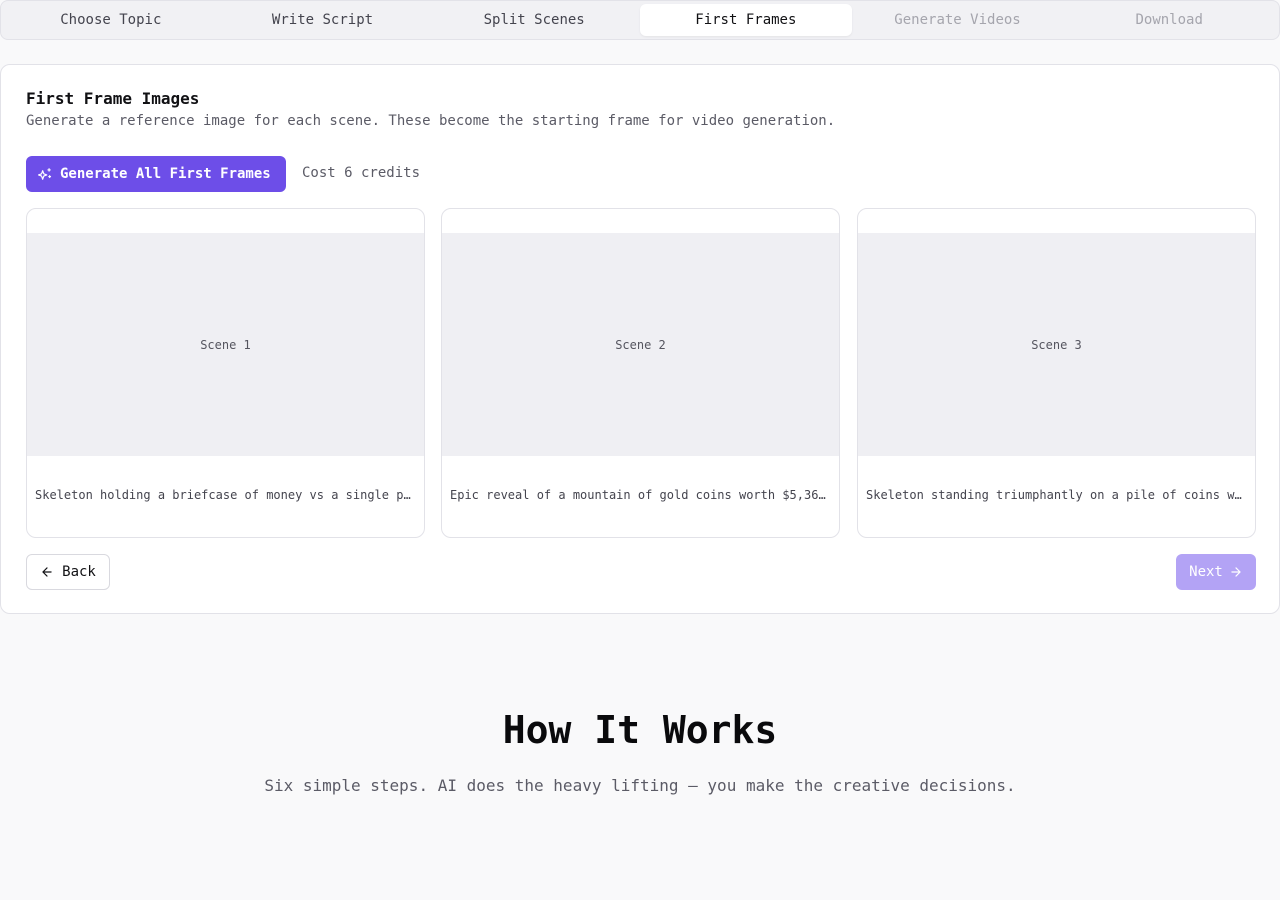 This screenshot has height=900, width=1280. I want to click on scene-2-thumbnail: Scene 2, so click(640, 344).